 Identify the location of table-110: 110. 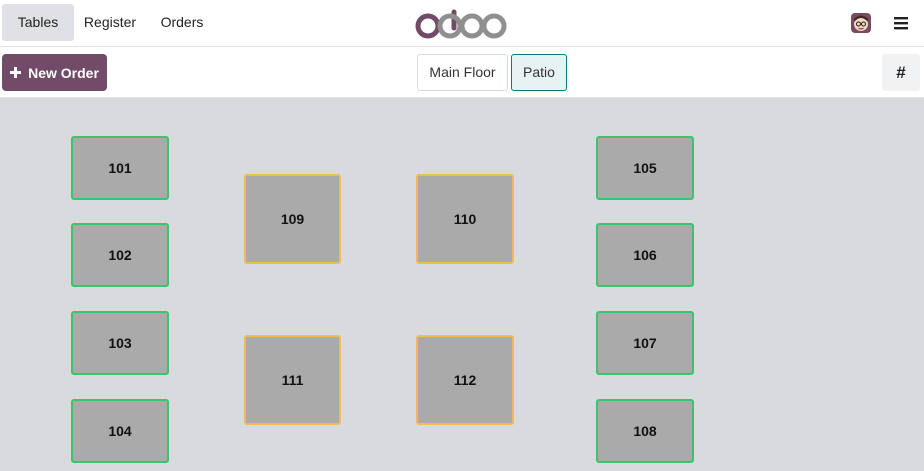
(465, 219).